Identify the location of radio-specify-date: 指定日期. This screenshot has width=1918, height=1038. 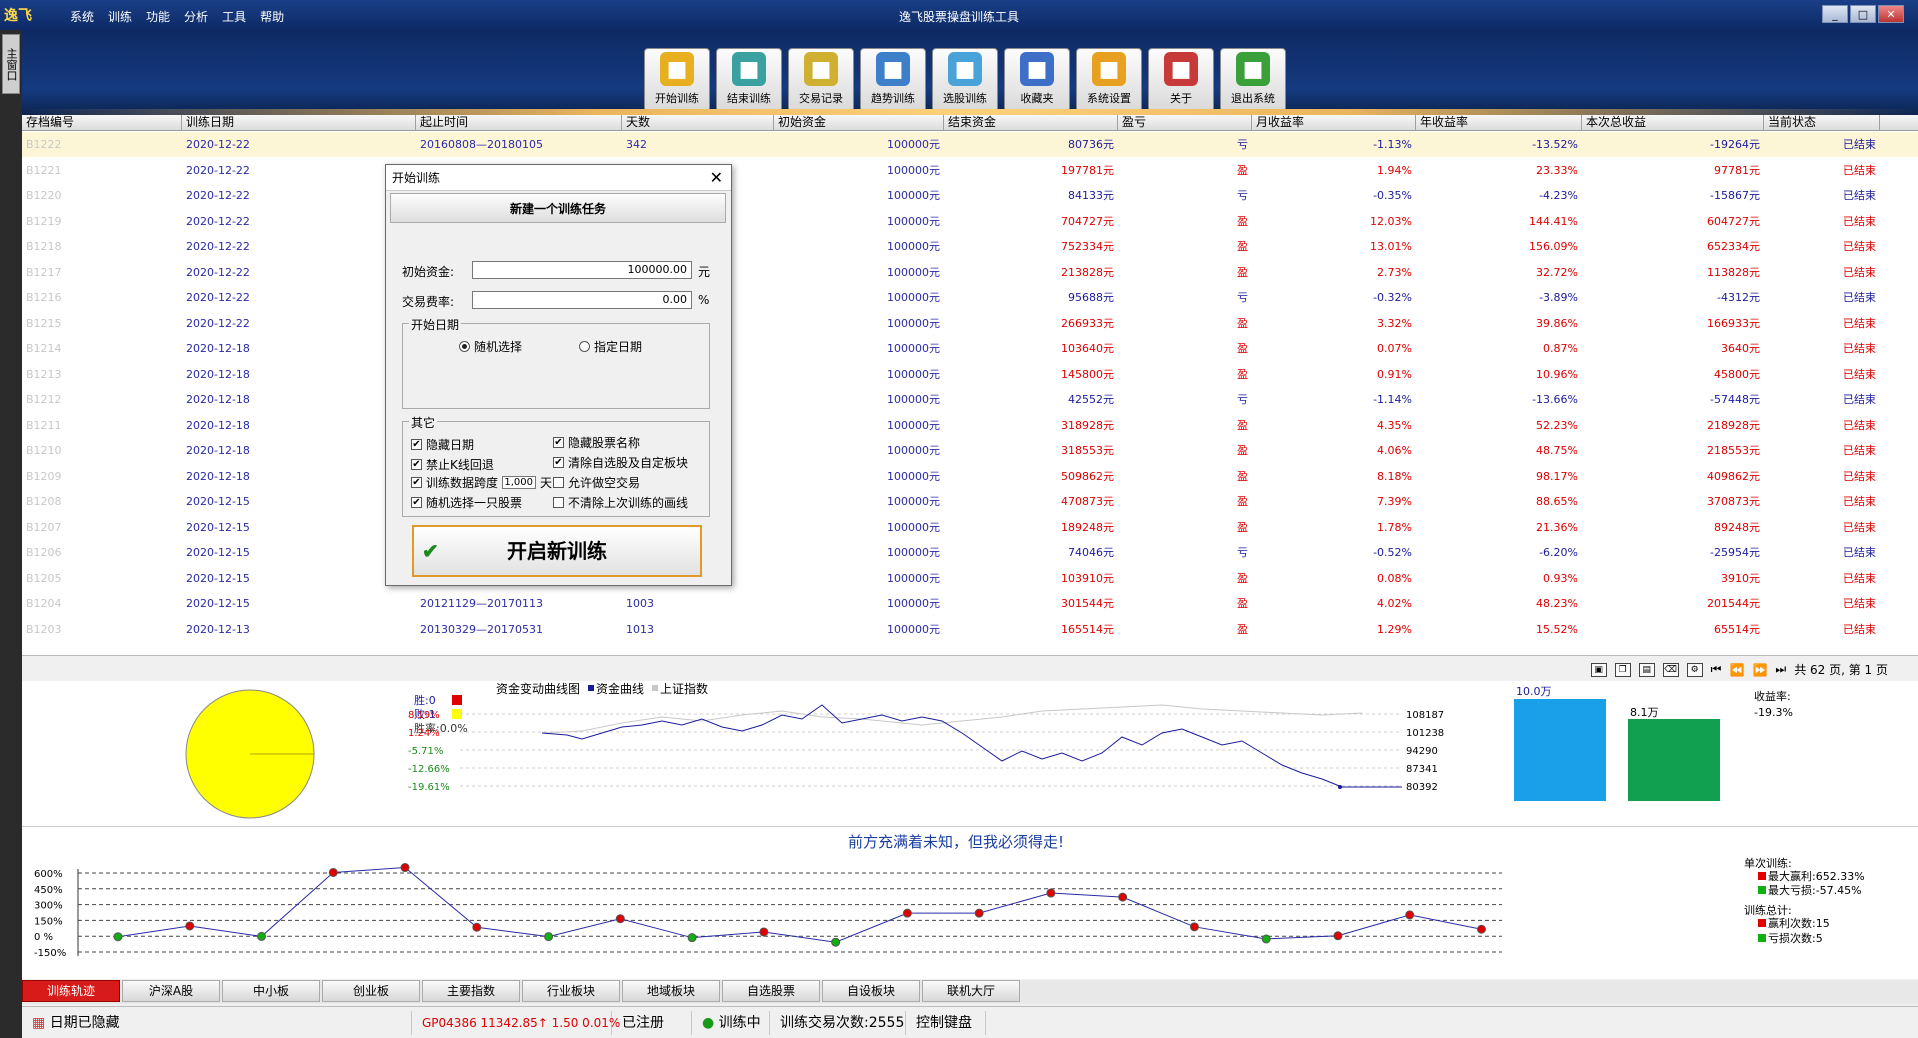
(610, 346).